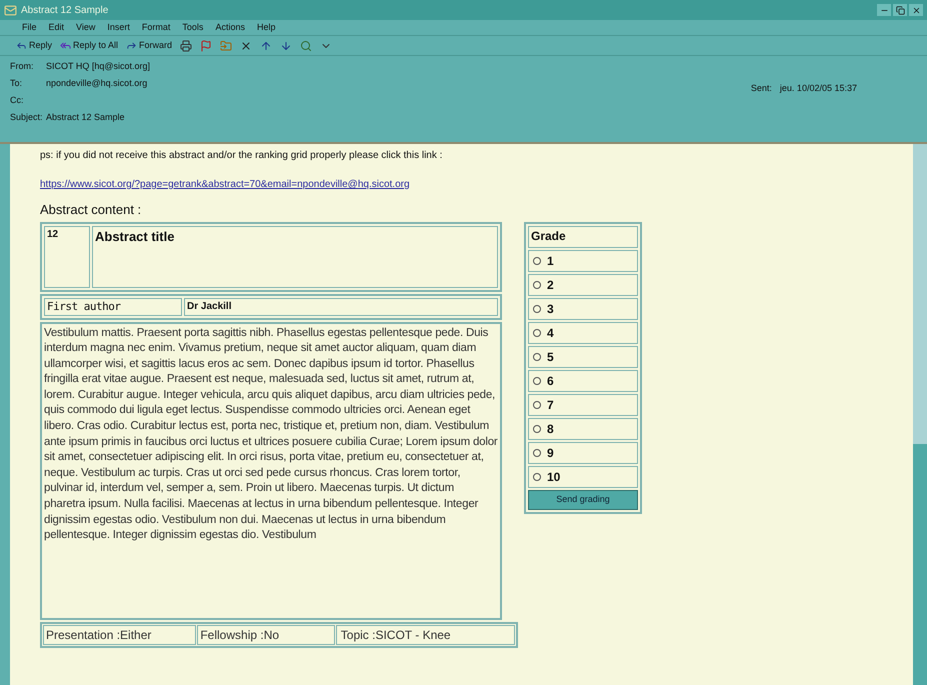 The image size is (927, 685). Describe the element at coordinates (156, 27) in the screenshot. I see `menu-item: Format` at that location.